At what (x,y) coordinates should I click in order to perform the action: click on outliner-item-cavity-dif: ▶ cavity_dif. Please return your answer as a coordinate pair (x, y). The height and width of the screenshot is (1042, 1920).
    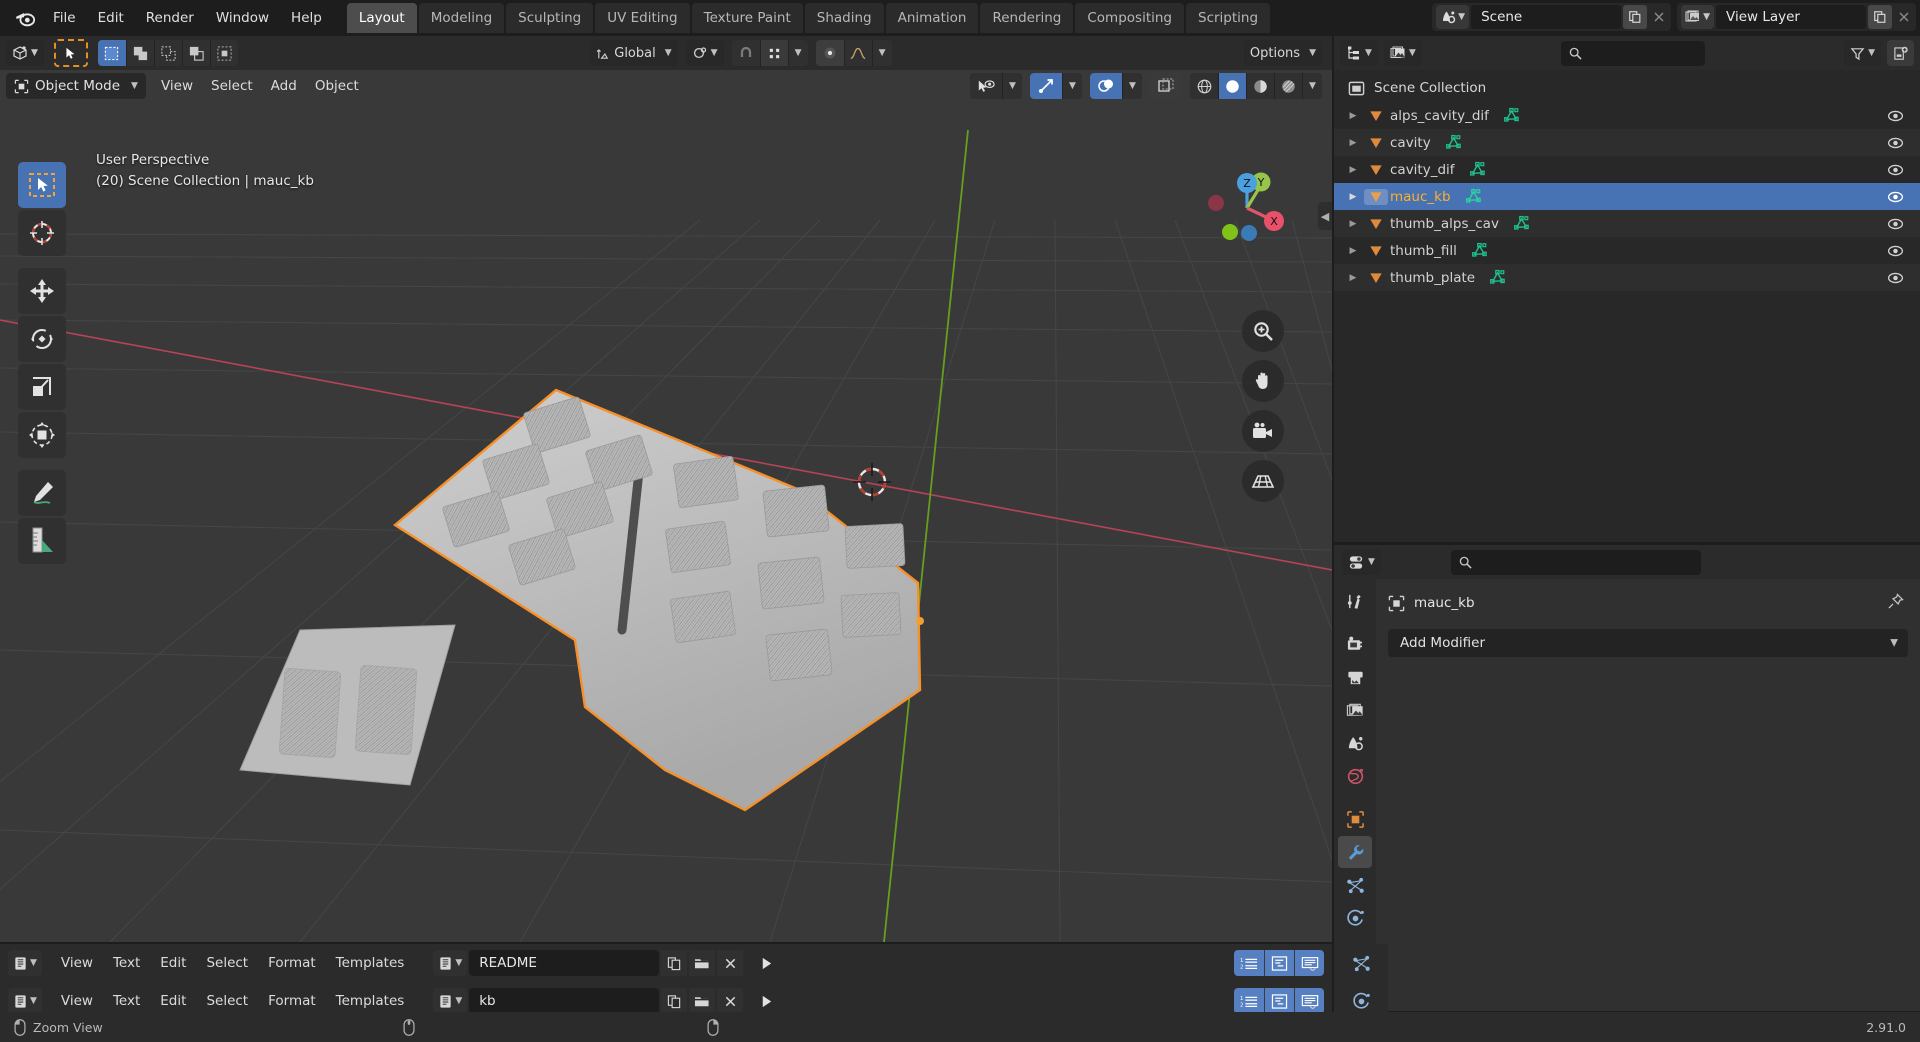
    Looking at the image, I should click on (1627, 169).